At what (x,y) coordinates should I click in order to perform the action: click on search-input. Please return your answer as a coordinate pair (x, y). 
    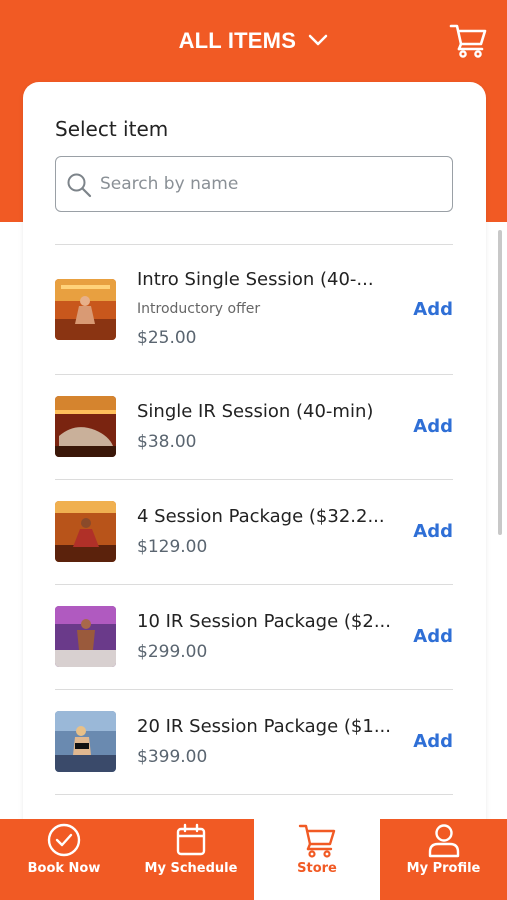
    Looking at the image, I should click on (270, 184).